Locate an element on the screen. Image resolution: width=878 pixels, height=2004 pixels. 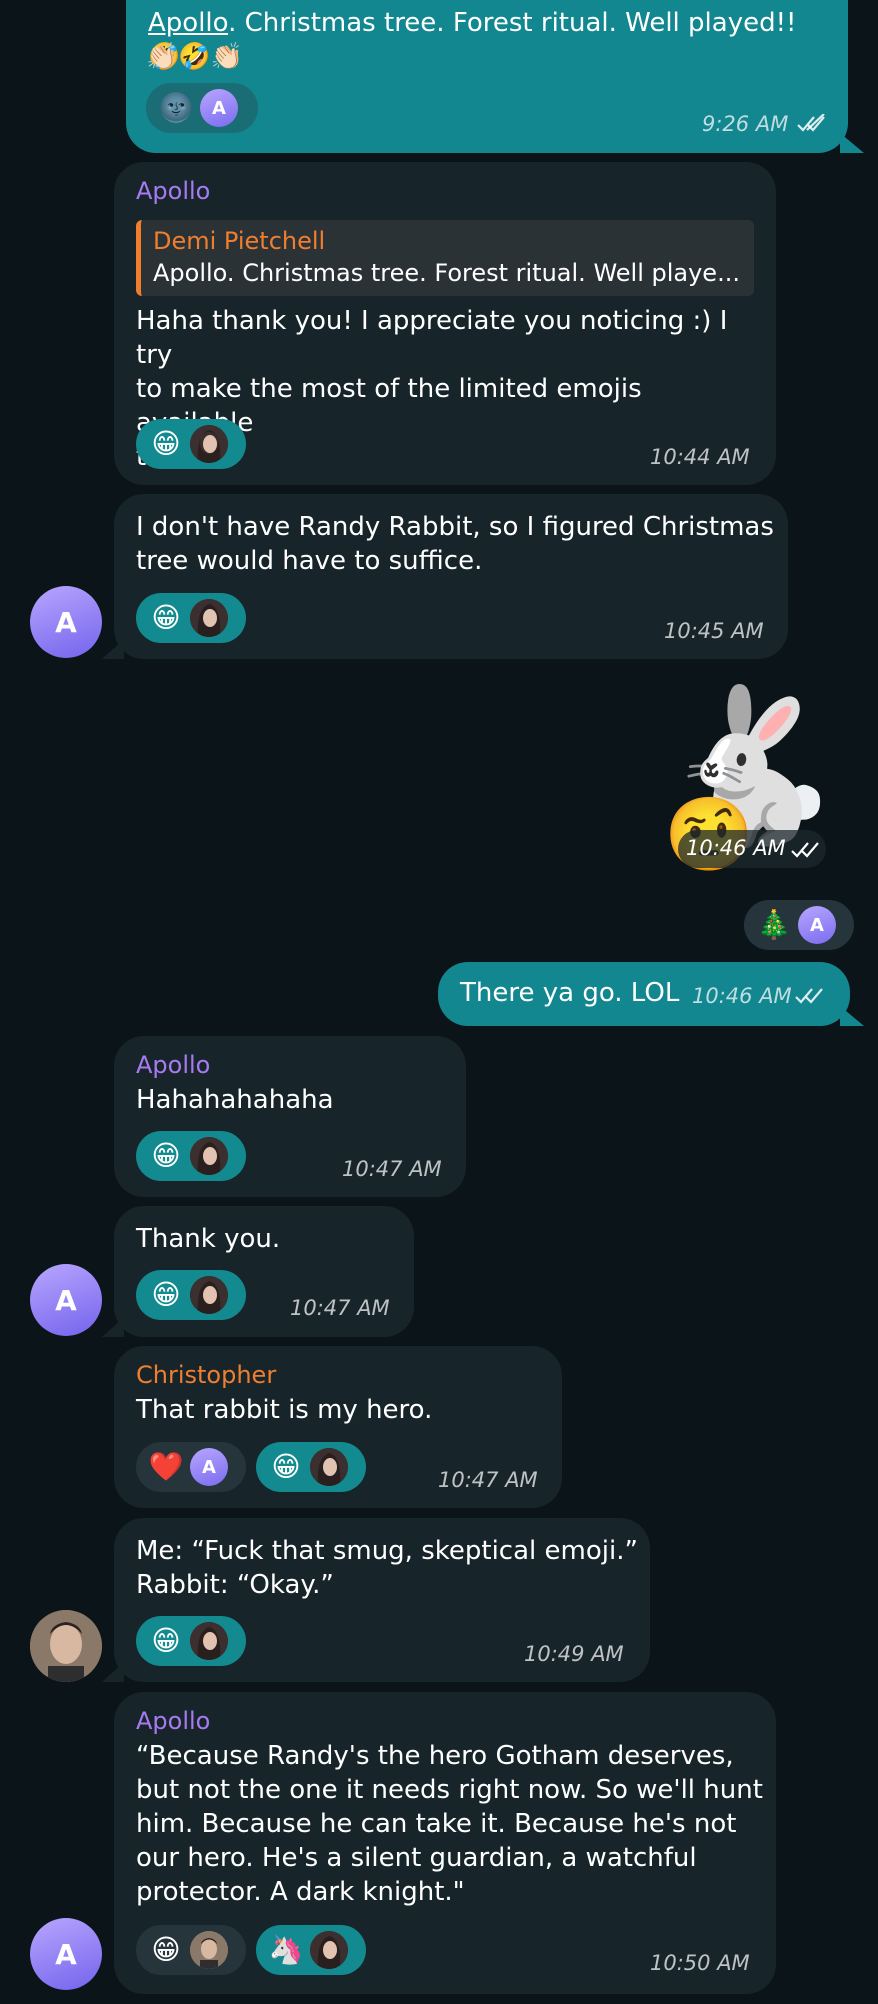
message-time: 10:50 AM is located at coordinates (700, 1963).